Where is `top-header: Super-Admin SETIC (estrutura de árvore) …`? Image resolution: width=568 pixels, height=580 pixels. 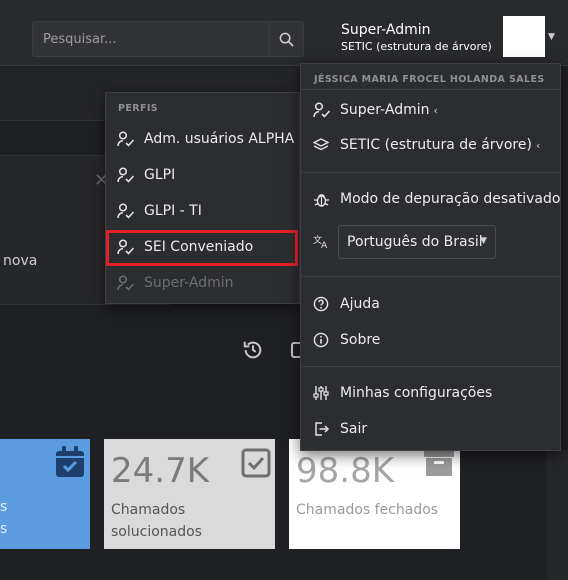
top-header: Super-Admin SETIC (estrutura de árvore) … is located at coordinates (284, 33).